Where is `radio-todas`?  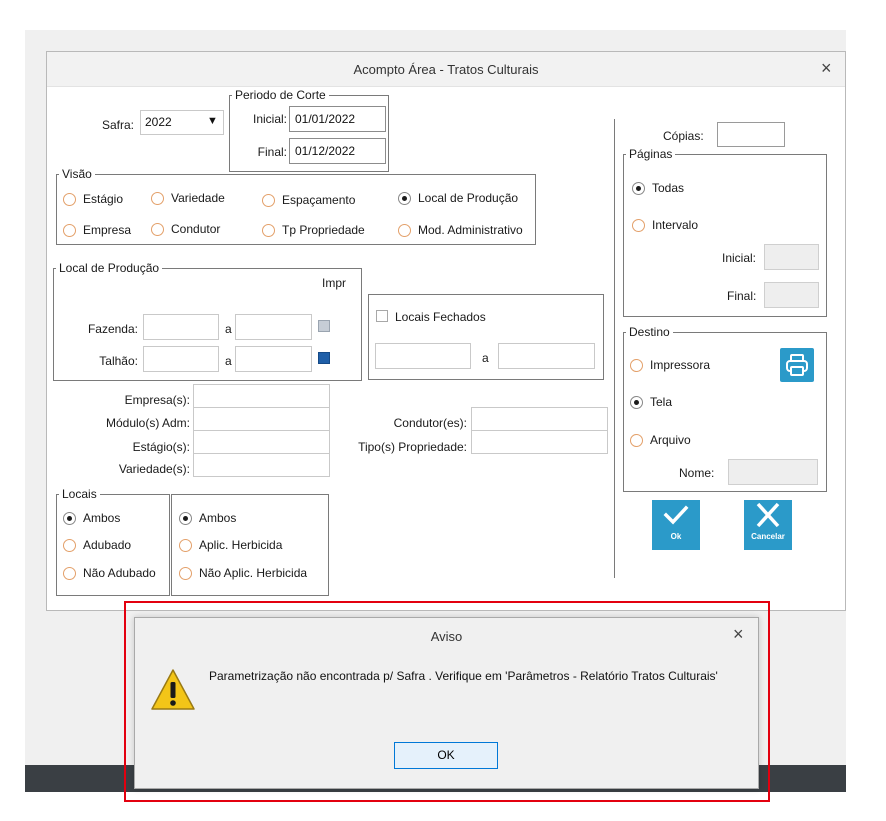
radio-todas is located at coordinates (638, 188).